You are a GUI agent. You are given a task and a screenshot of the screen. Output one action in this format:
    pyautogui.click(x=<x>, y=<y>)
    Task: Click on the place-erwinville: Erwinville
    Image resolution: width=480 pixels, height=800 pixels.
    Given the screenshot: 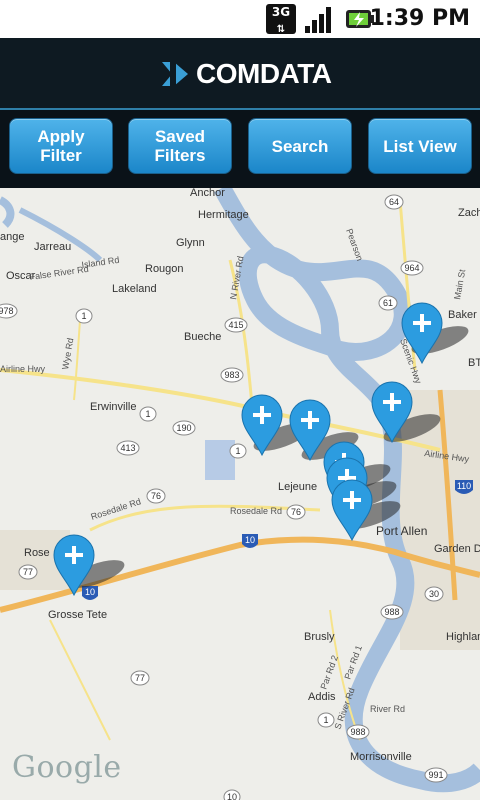 What is the action you would take?
    pyautogui.click(x=113, y=407)
    